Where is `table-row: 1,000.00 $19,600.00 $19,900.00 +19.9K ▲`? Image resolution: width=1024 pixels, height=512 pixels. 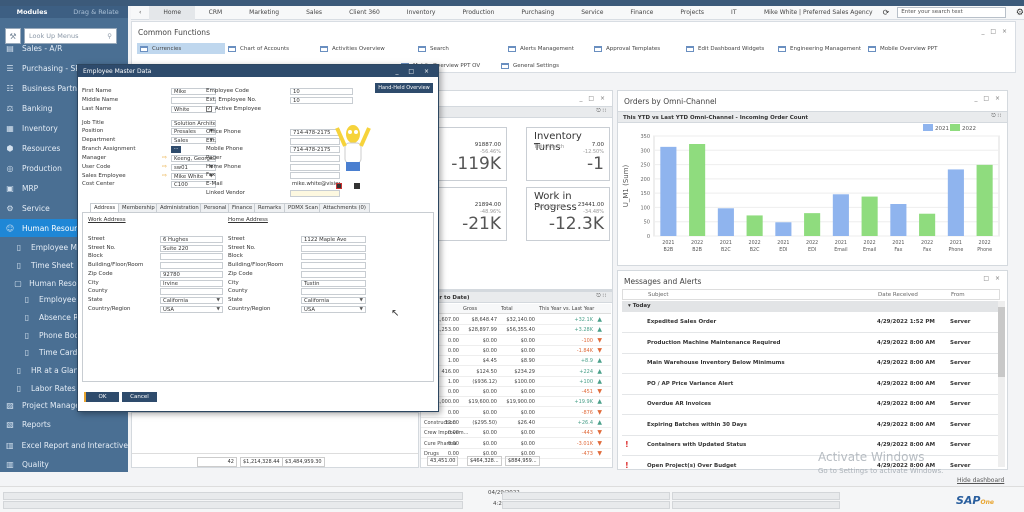 table-row: 1,000.00 $19,600.00 $19,900.00 +19.9K ▲ is located at coordinates (516, 402).